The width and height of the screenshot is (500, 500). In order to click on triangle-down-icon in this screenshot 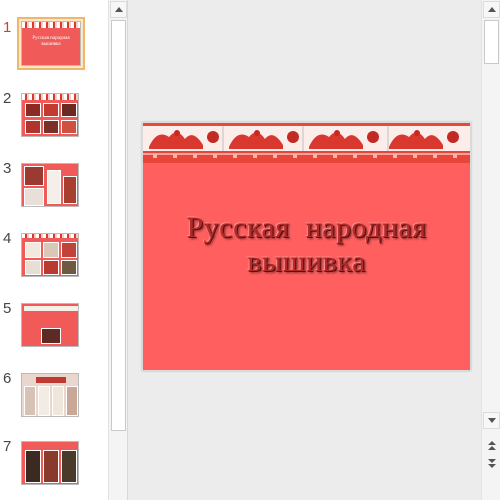, I will do `click(491, 420)`.